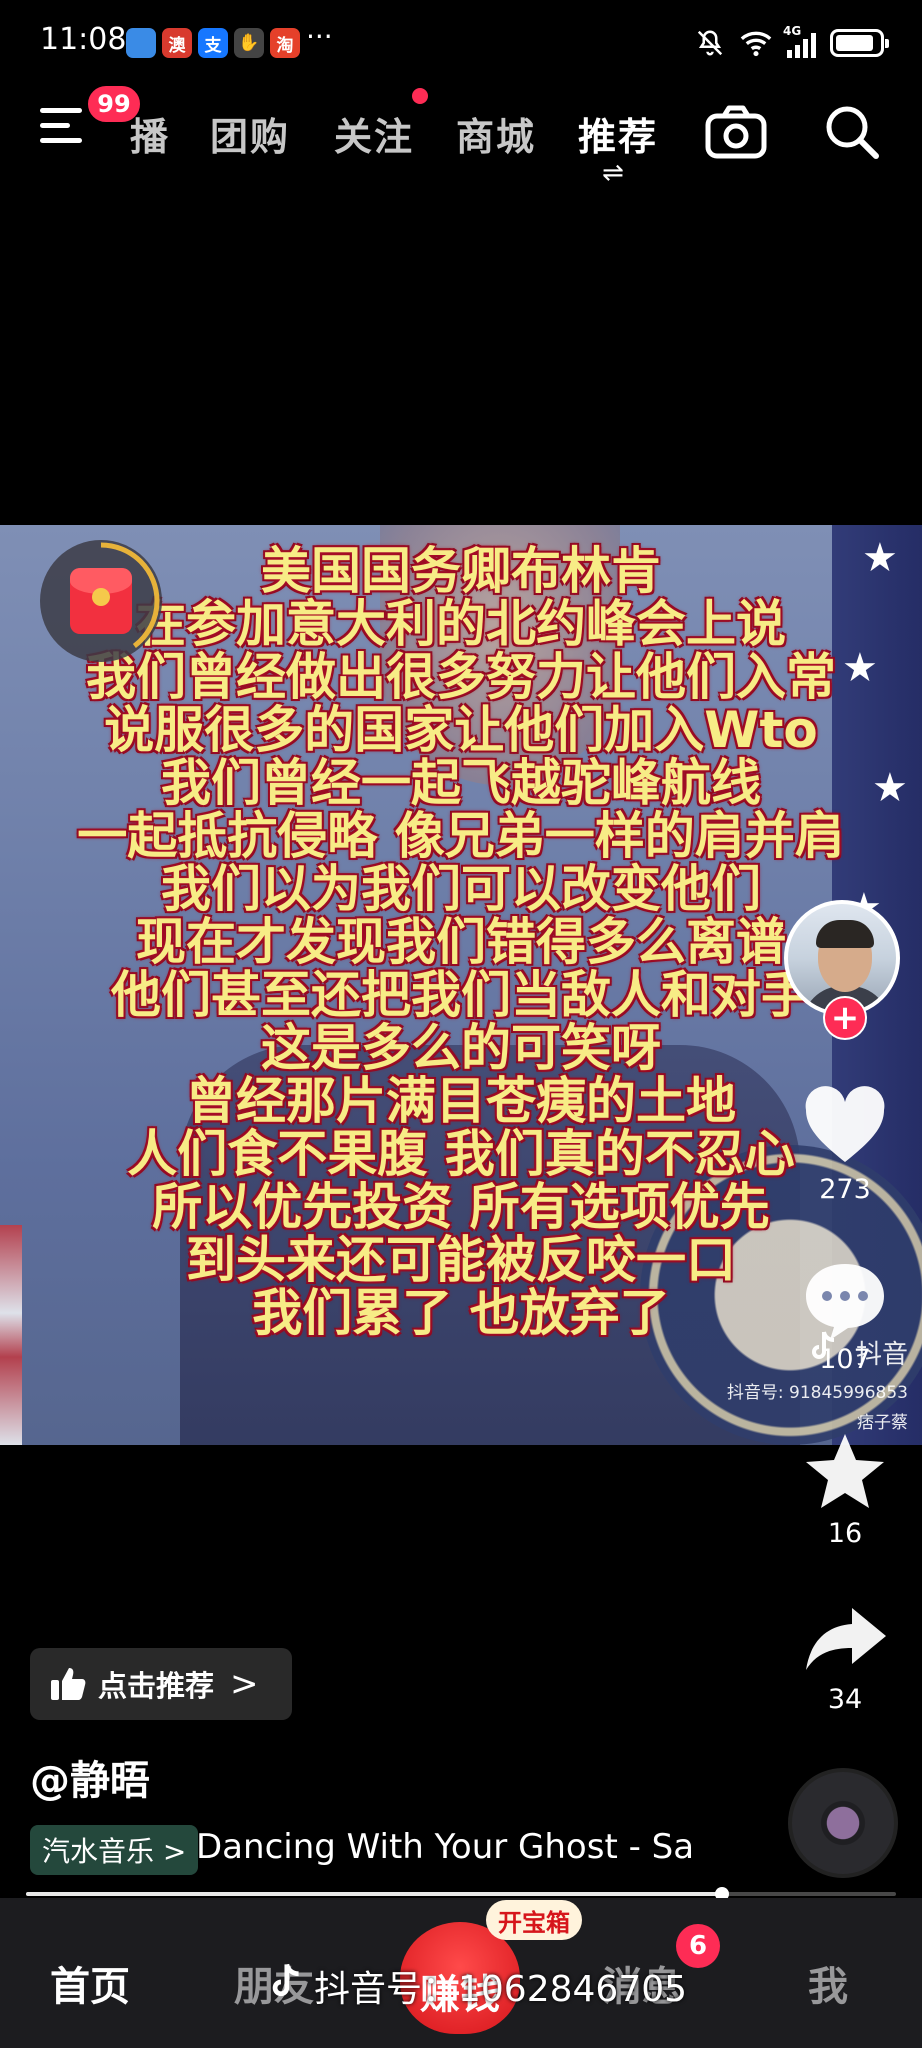  Describe the element at coordinates (156, 1686) in the screenshot. I see `recommend-label: 点击推荐` at that location.